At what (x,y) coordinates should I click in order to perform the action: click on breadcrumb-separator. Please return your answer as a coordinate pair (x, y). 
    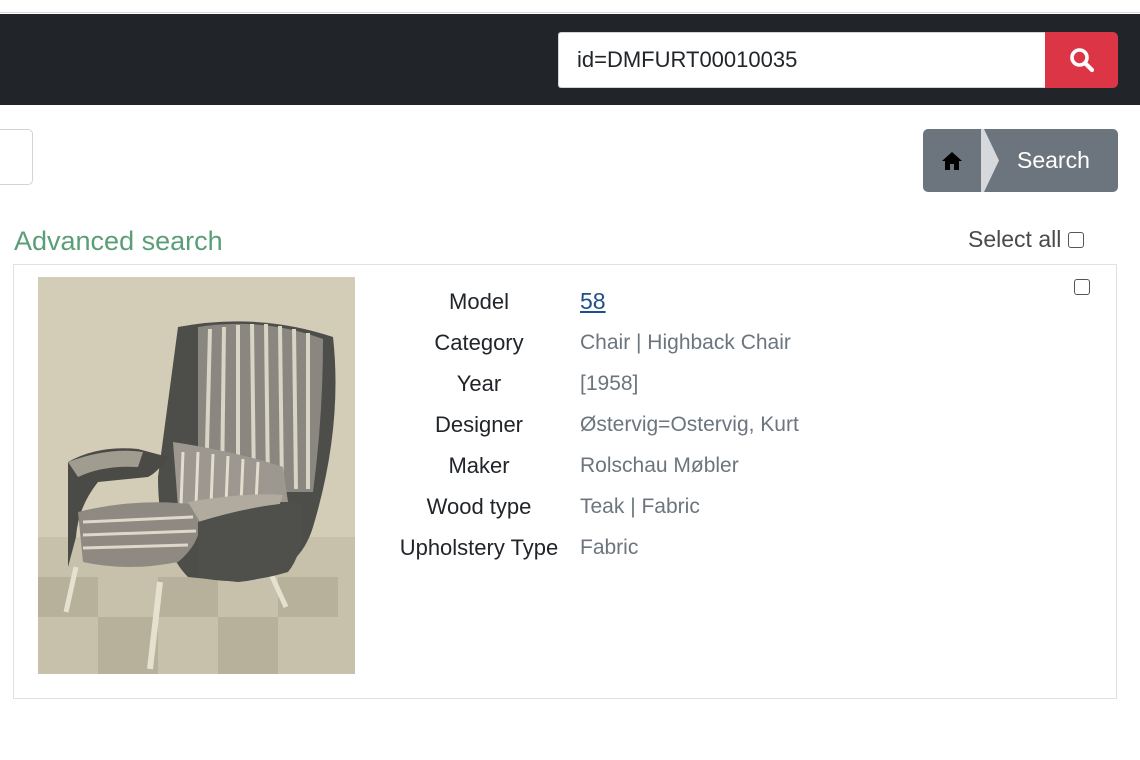
    Looking at the image, I should click on (990, 160).